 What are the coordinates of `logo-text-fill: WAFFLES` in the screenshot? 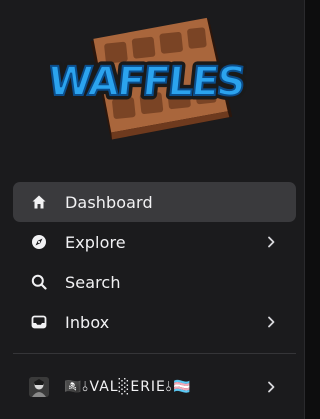 It's located at (148, 82).